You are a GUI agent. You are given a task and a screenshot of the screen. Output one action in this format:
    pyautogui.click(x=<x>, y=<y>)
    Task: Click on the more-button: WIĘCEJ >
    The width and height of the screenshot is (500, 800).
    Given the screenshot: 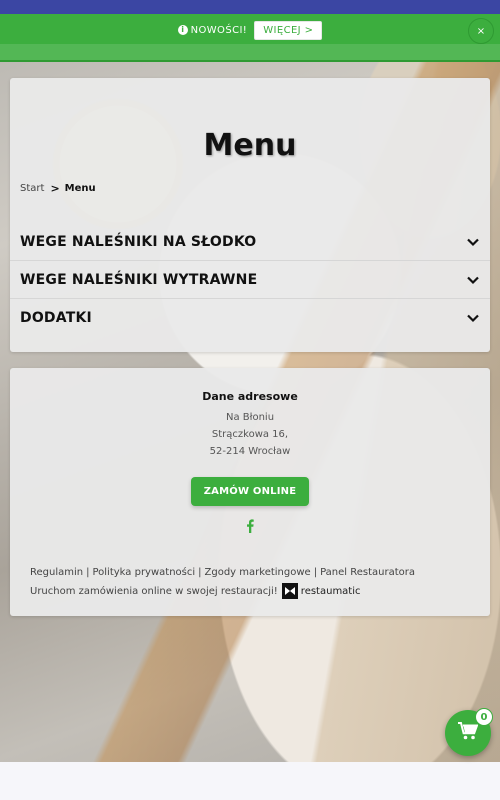 What is the action you would take?
    pyautogui.click(x=288, y=30)
    